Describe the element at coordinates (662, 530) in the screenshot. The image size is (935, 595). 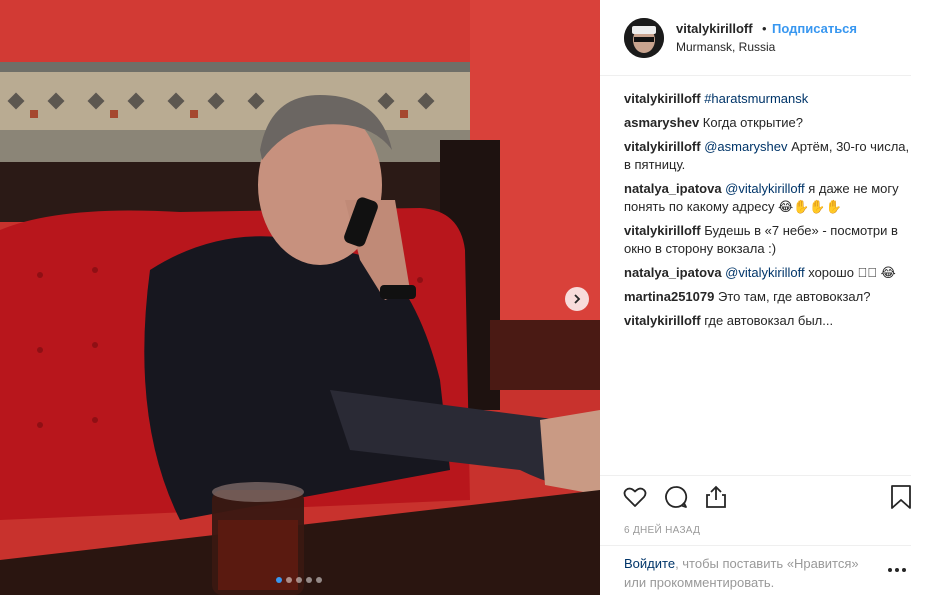
I see `post-timestamp: 6 ДНЕЙ НАЗАД` at that location.